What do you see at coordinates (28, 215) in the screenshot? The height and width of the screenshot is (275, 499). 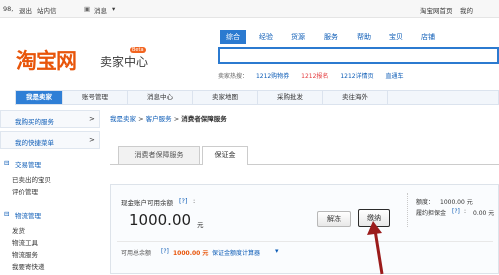 I see `sidebar-group-logistics: 物流管理` at bounding box center [28, 215].